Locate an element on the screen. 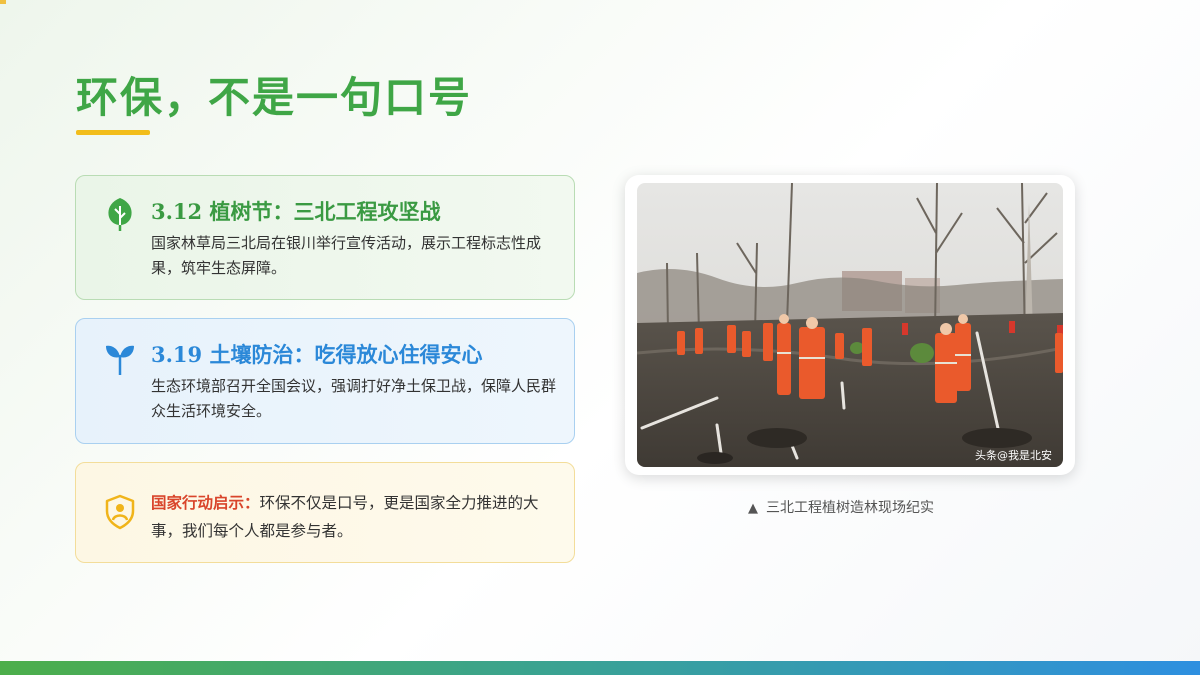 The height and width of the screenshot is (675, 1200). bottom-gradient-bar is located at coordinates (600, 668).